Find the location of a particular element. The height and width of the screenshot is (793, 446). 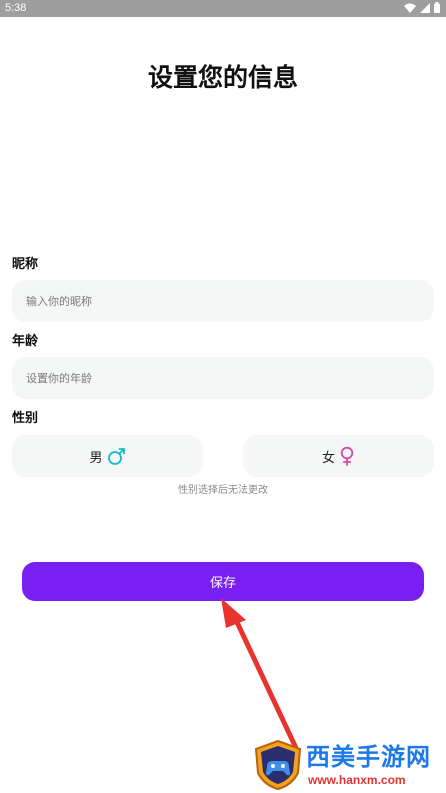

watermark-logo-icon is located at coordinates (278, 765).